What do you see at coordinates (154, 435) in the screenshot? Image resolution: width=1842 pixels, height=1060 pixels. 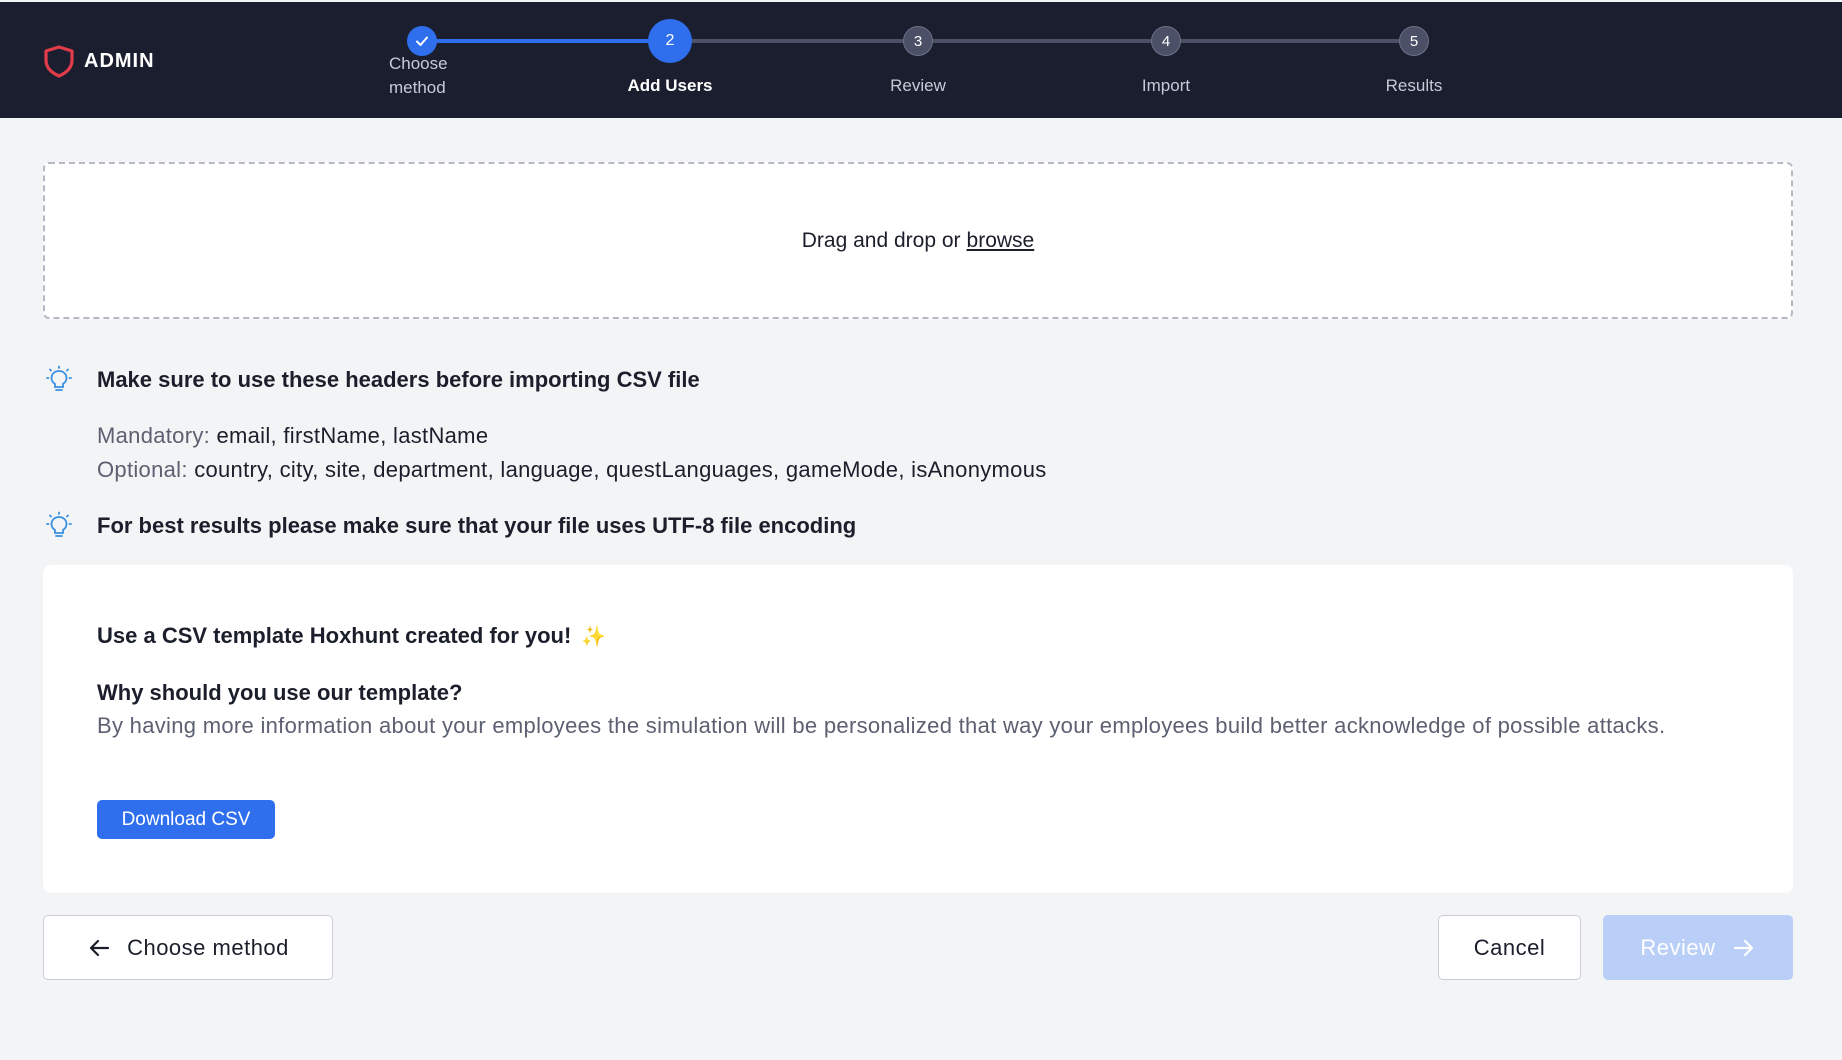 I see `mandatory-label: Mandatory:` at bounding box center [154, 435].